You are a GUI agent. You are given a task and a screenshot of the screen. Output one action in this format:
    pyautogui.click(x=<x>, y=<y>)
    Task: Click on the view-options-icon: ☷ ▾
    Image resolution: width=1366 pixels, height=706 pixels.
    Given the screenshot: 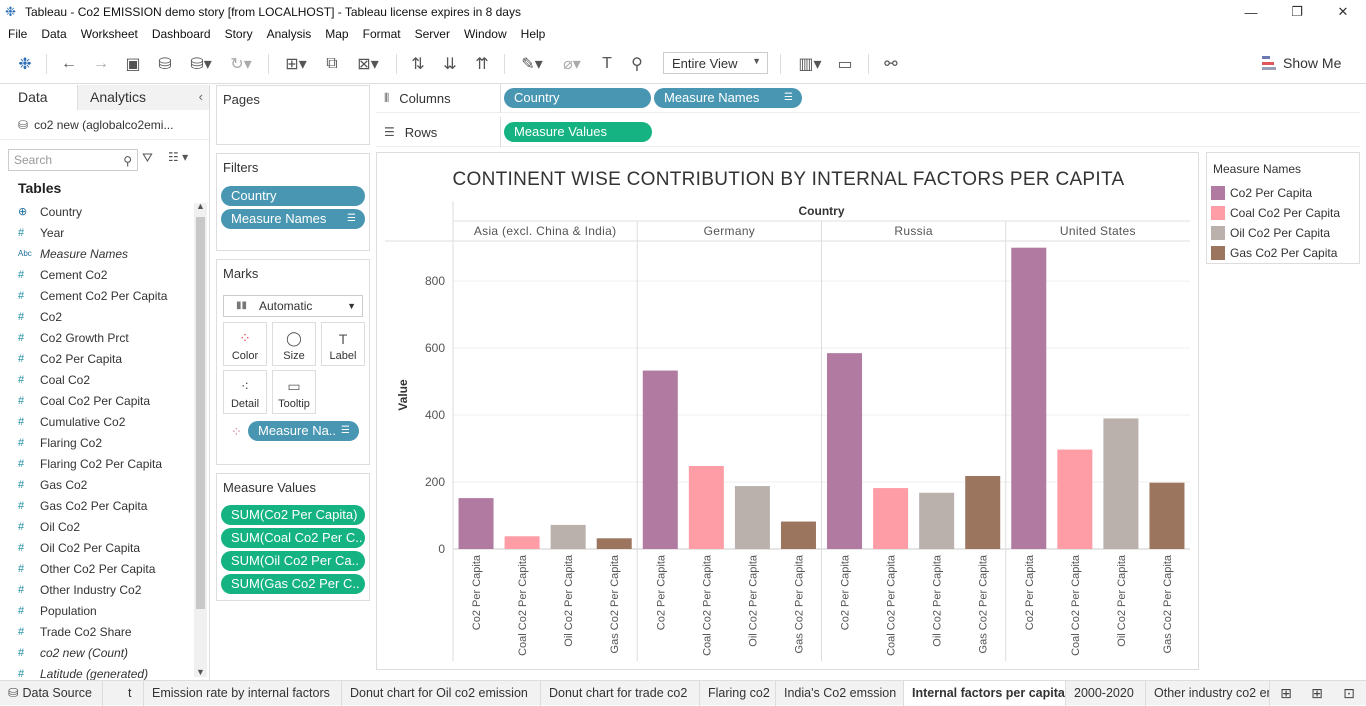 What is the action you would take?
    pyautogui.click(x=178, y=157)
    